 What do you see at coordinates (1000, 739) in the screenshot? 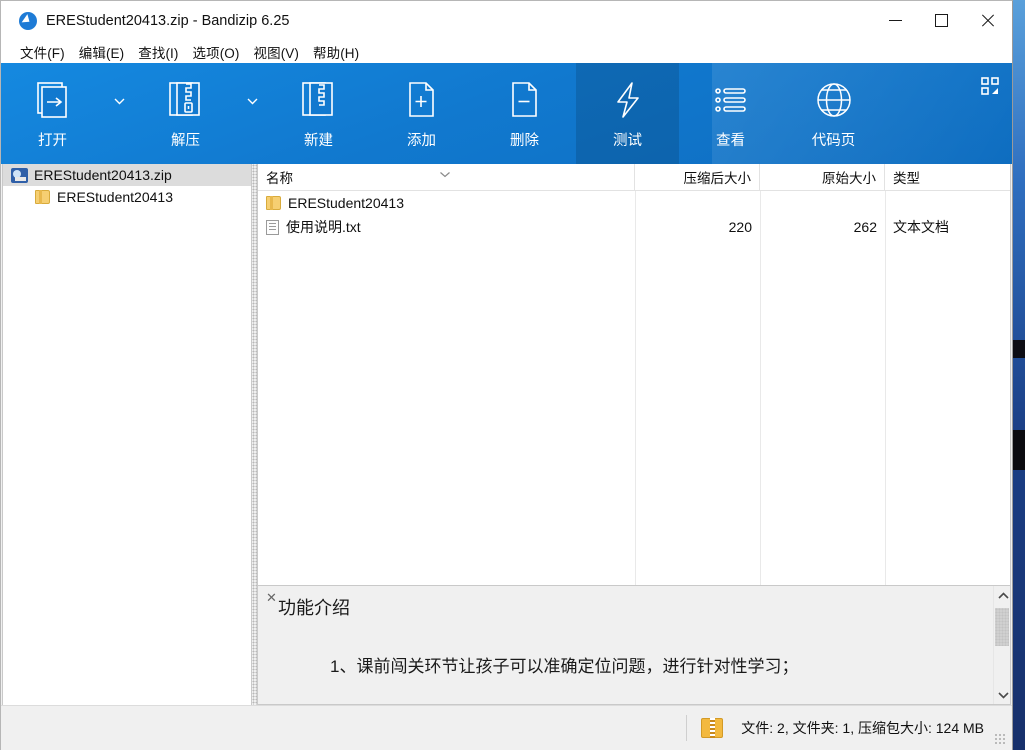
I see `resize-grip` at bounding box center [1000, 739].